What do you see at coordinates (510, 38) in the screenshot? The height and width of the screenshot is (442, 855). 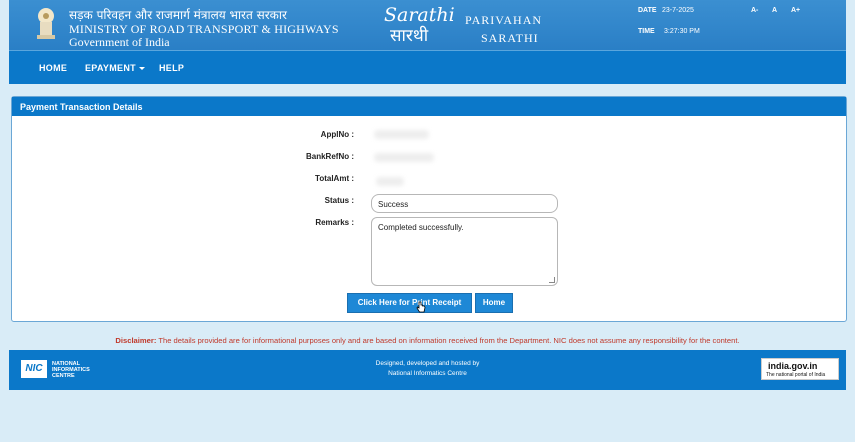 I see `brand-sarathi: SARATHI` at bounding box center [510, 38].